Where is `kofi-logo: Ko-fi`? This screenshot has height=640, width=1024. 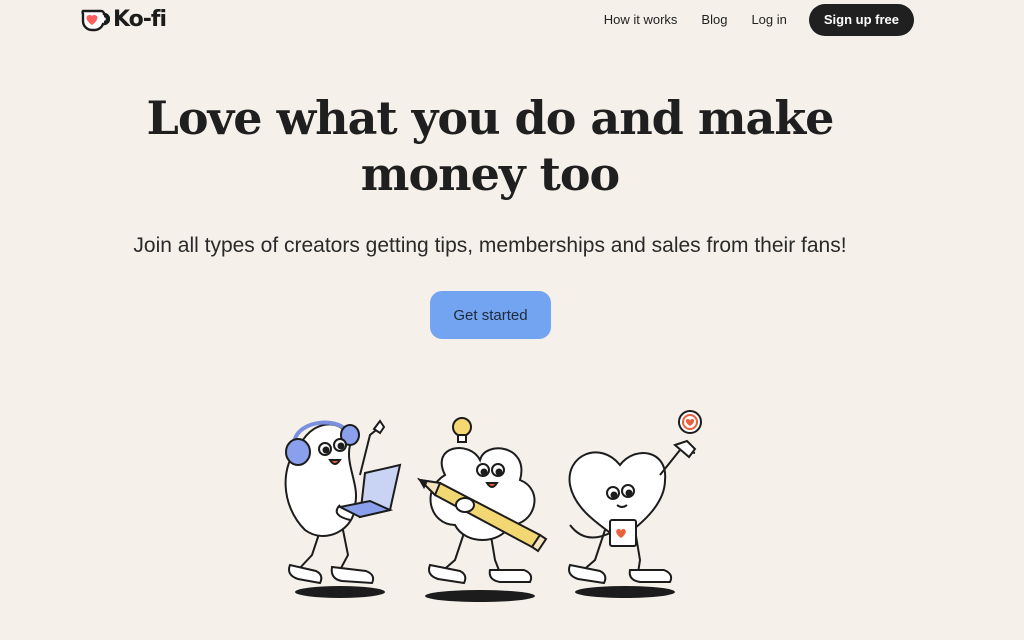 kofi-logo: Ko-fi is located at coordinates (123, 20).